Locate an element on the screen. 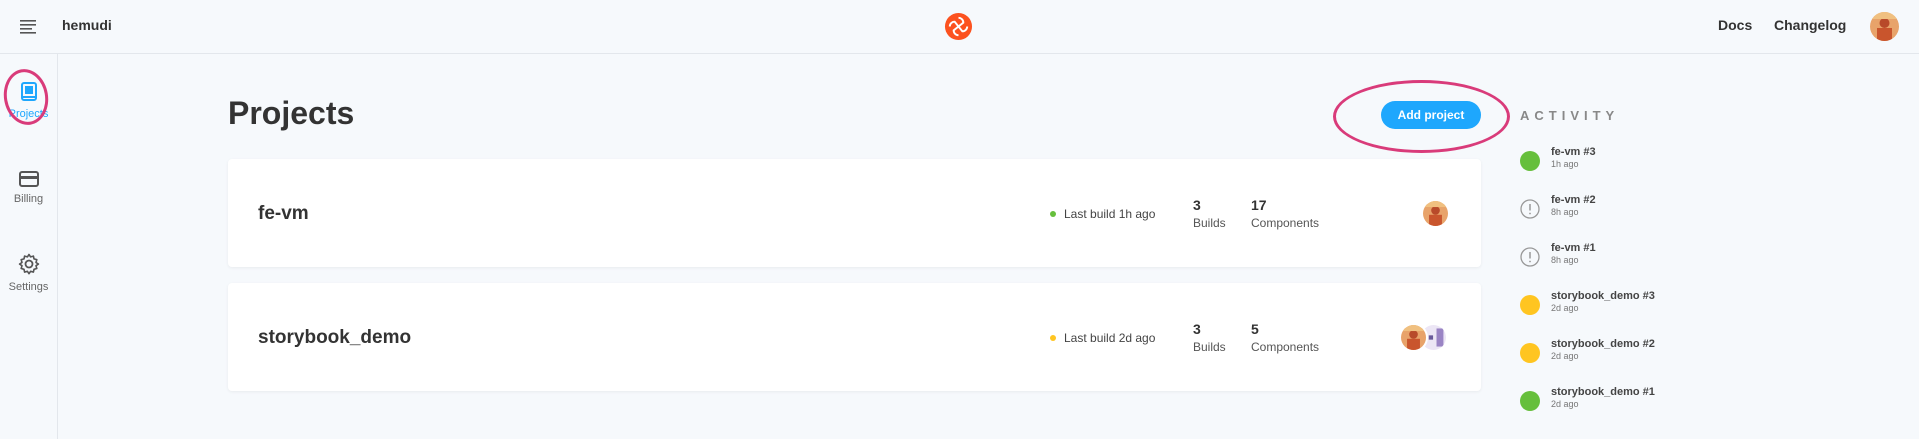 The height and width of the screenshot is (439, 1919). activity-build-name: storybook_demo #1 is located at coordinates (1603, 392).